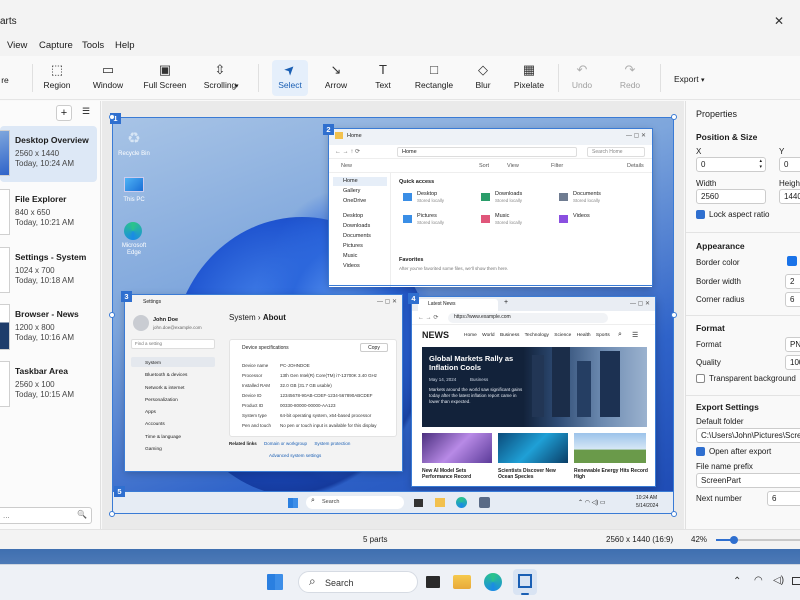 This screenshot has width=800, height=600. Describe the element at coordinates (782, 151) in the screenshot. I see `y-label: Y` at that location.